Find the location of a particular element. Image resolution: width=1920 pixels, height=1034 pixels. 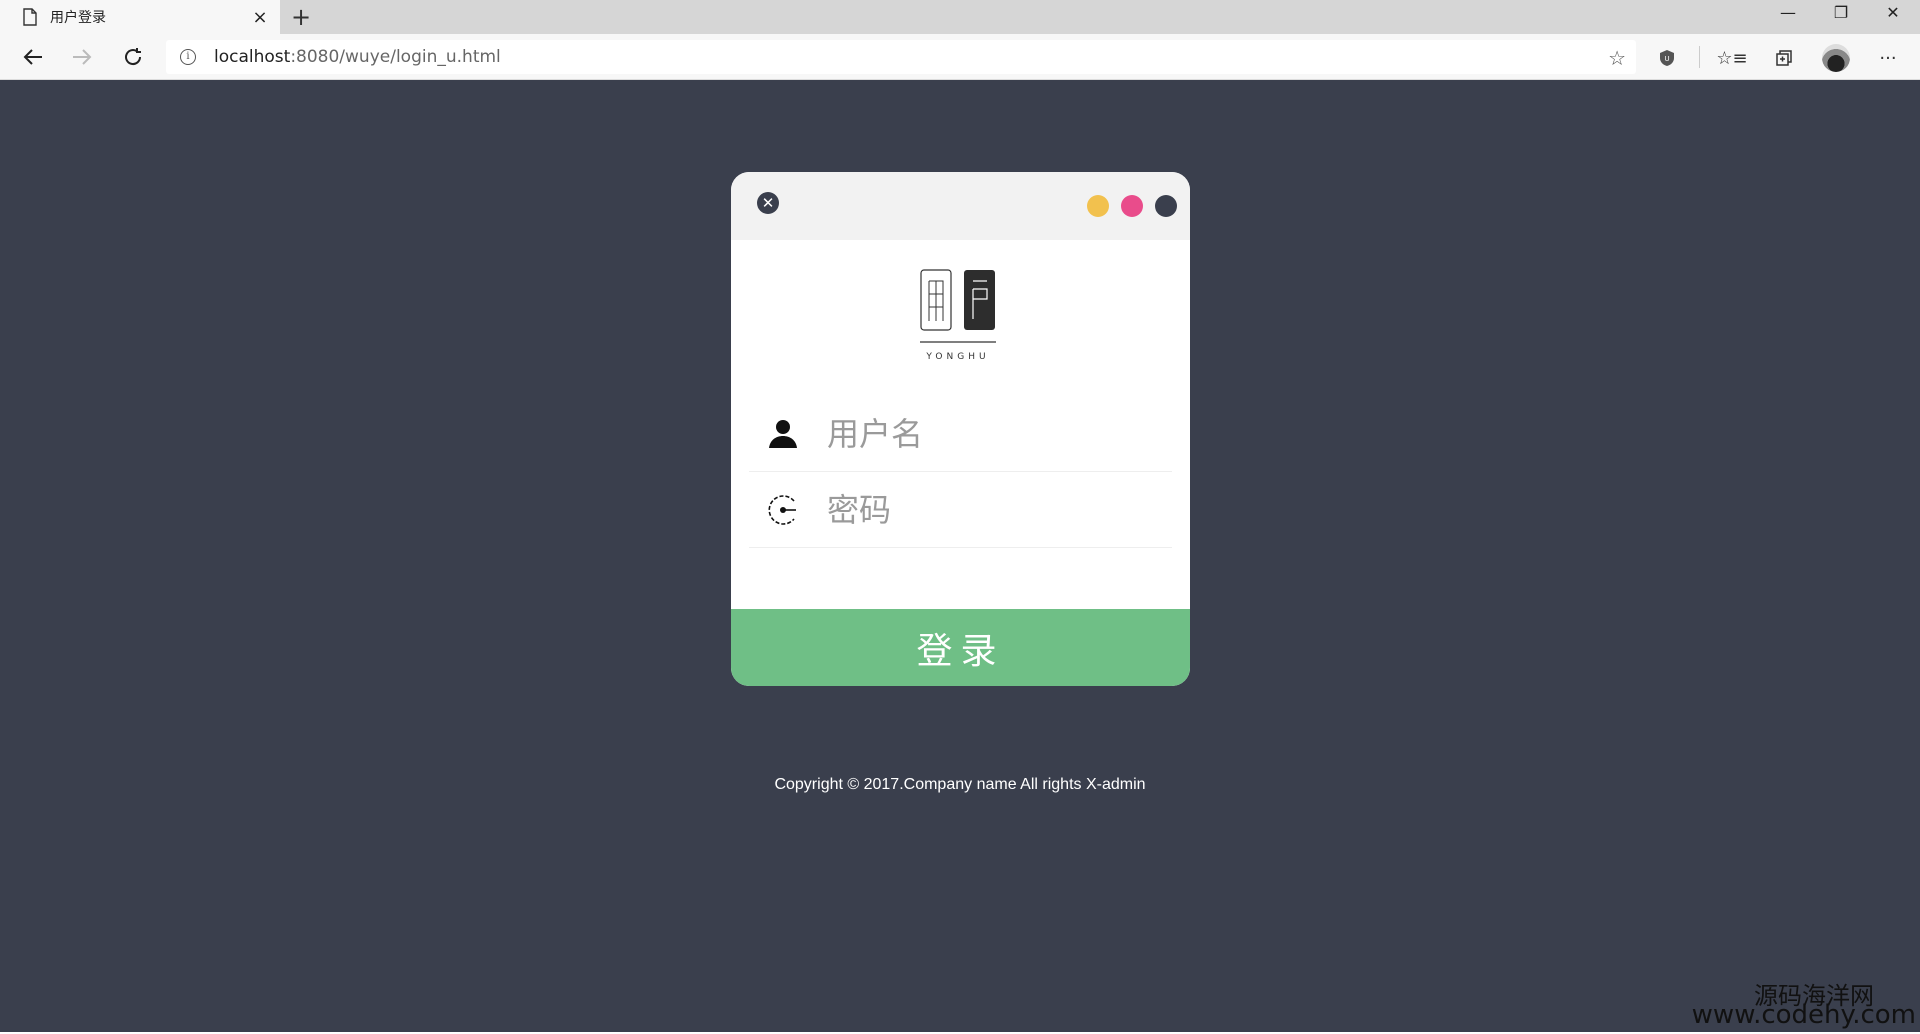

back-arrow-icon is located at coordinates (32, 57).